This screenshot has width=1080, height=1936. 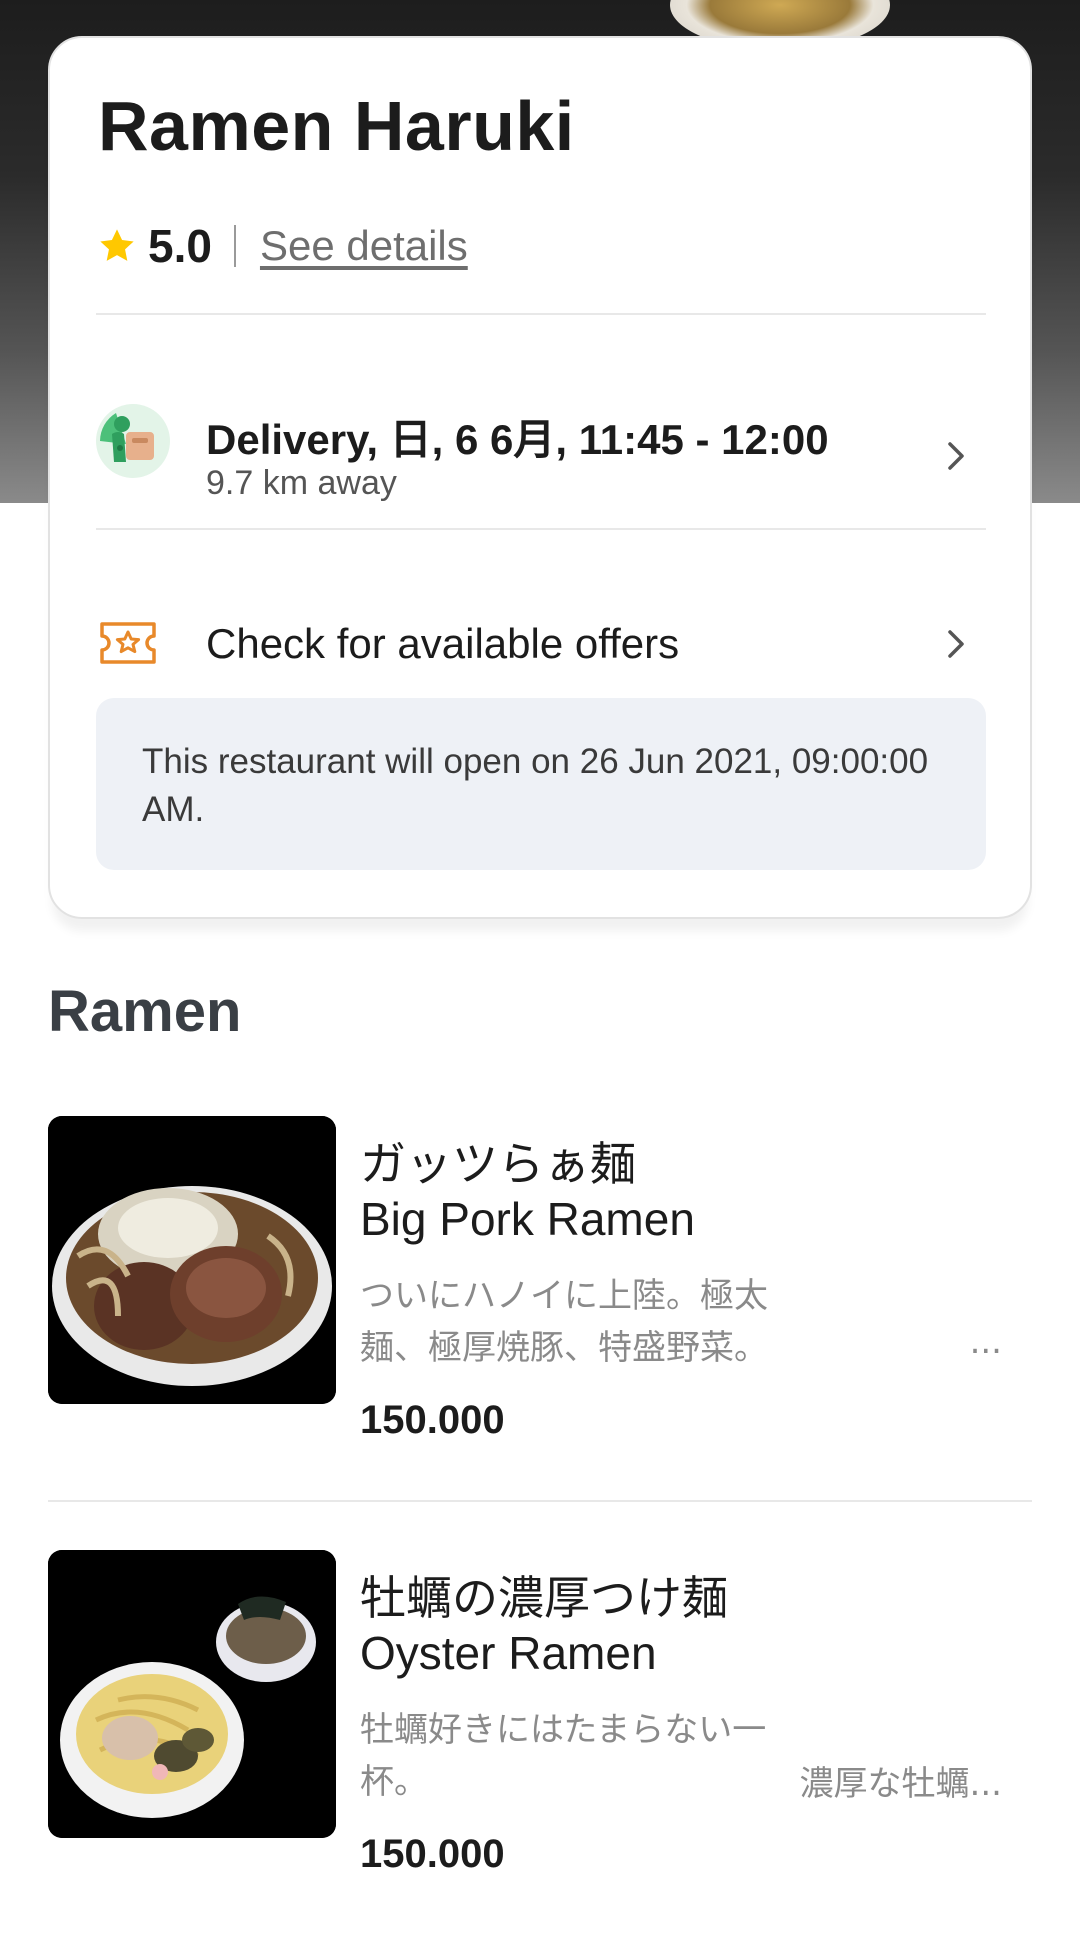 What do you see at coordinates (498, 1164) in the screenshot?
I see `menu-item-name-jp: ガッツらぁ麺` at bounding box center [498, 1164].